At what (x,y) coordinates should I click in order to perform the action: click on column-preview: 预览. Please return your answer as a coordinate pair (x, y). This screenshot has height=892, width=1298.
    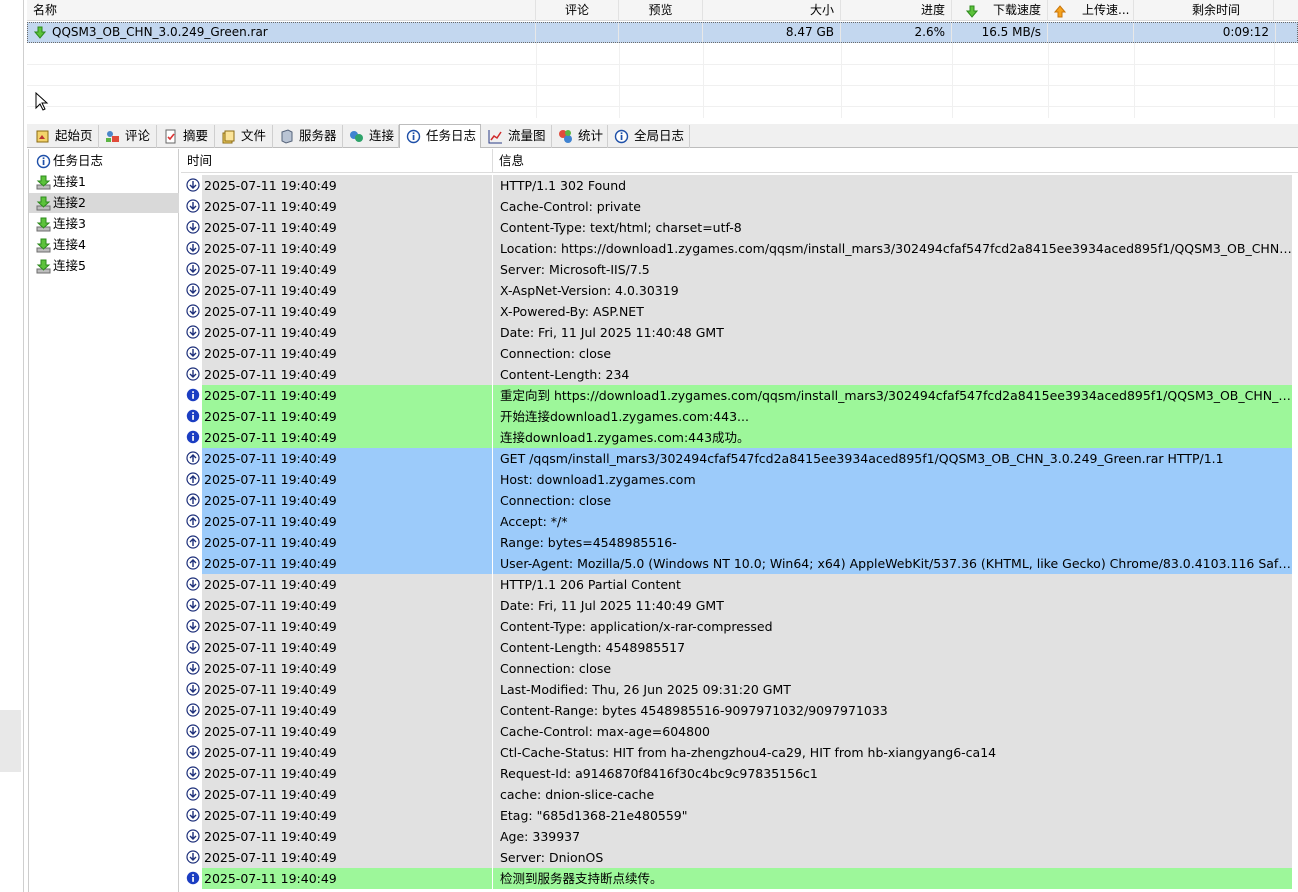
    Looking at the image, I should click on (661, 10).